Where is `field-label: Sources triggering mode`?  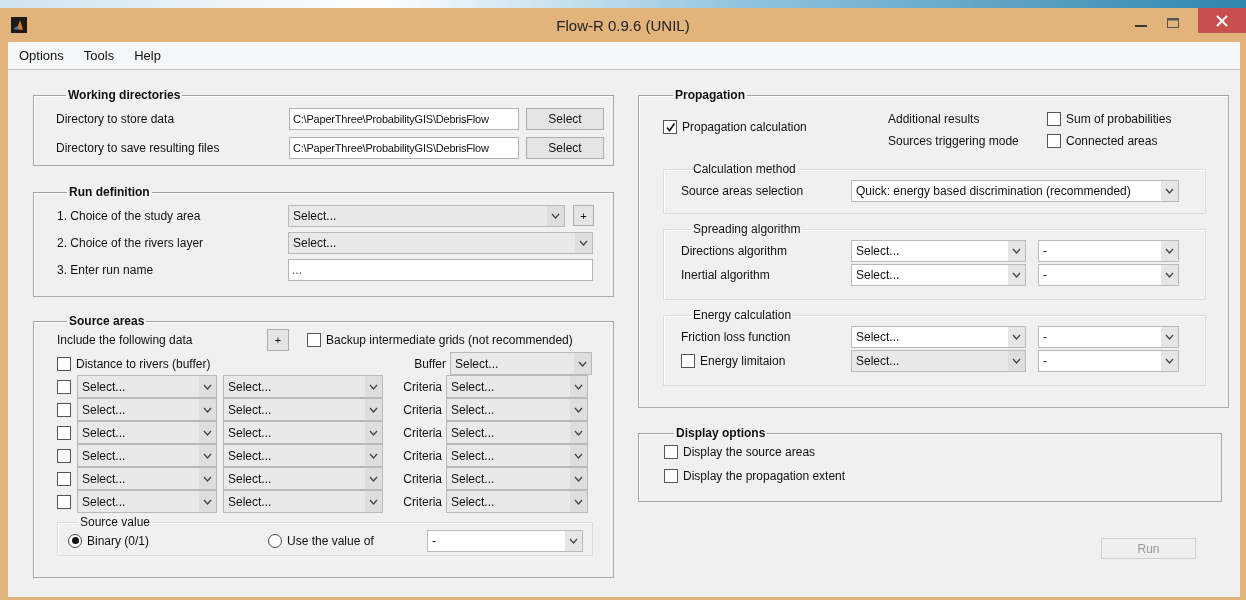
field-label: Sources triggering mode is located at coordinates (954, 141).